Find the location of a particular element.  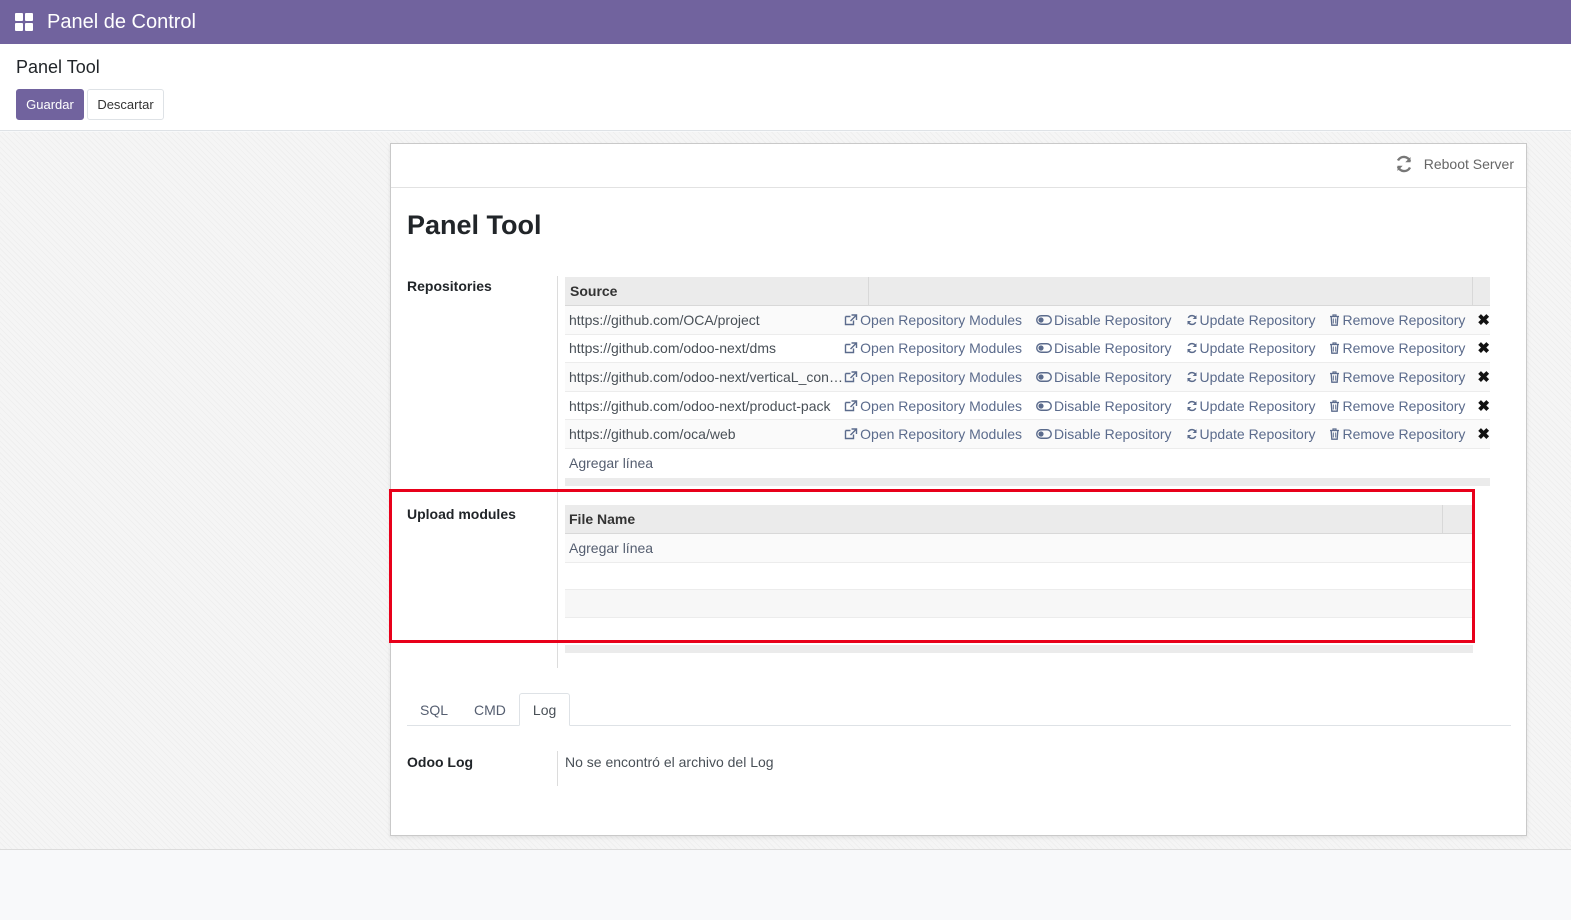

upload-table-header: File Name is located at coordinates (1019, 519).